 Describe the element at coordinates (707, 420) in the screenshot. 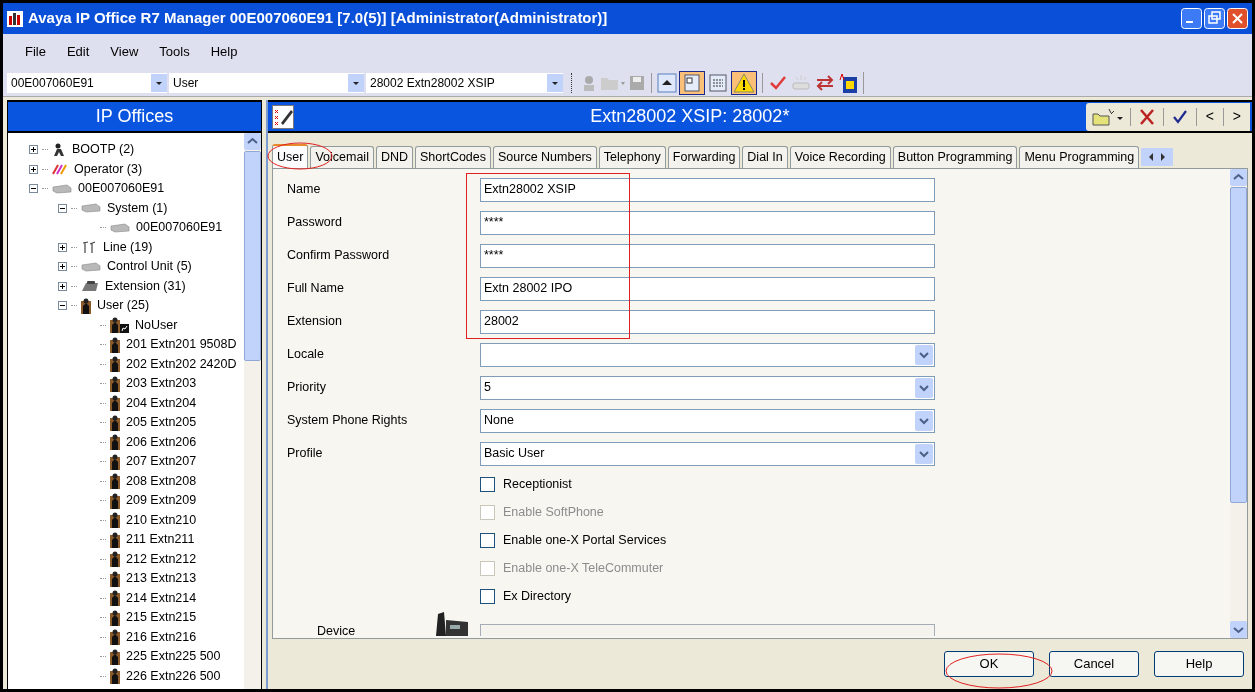

I see `dropdown-field: None` at that location.